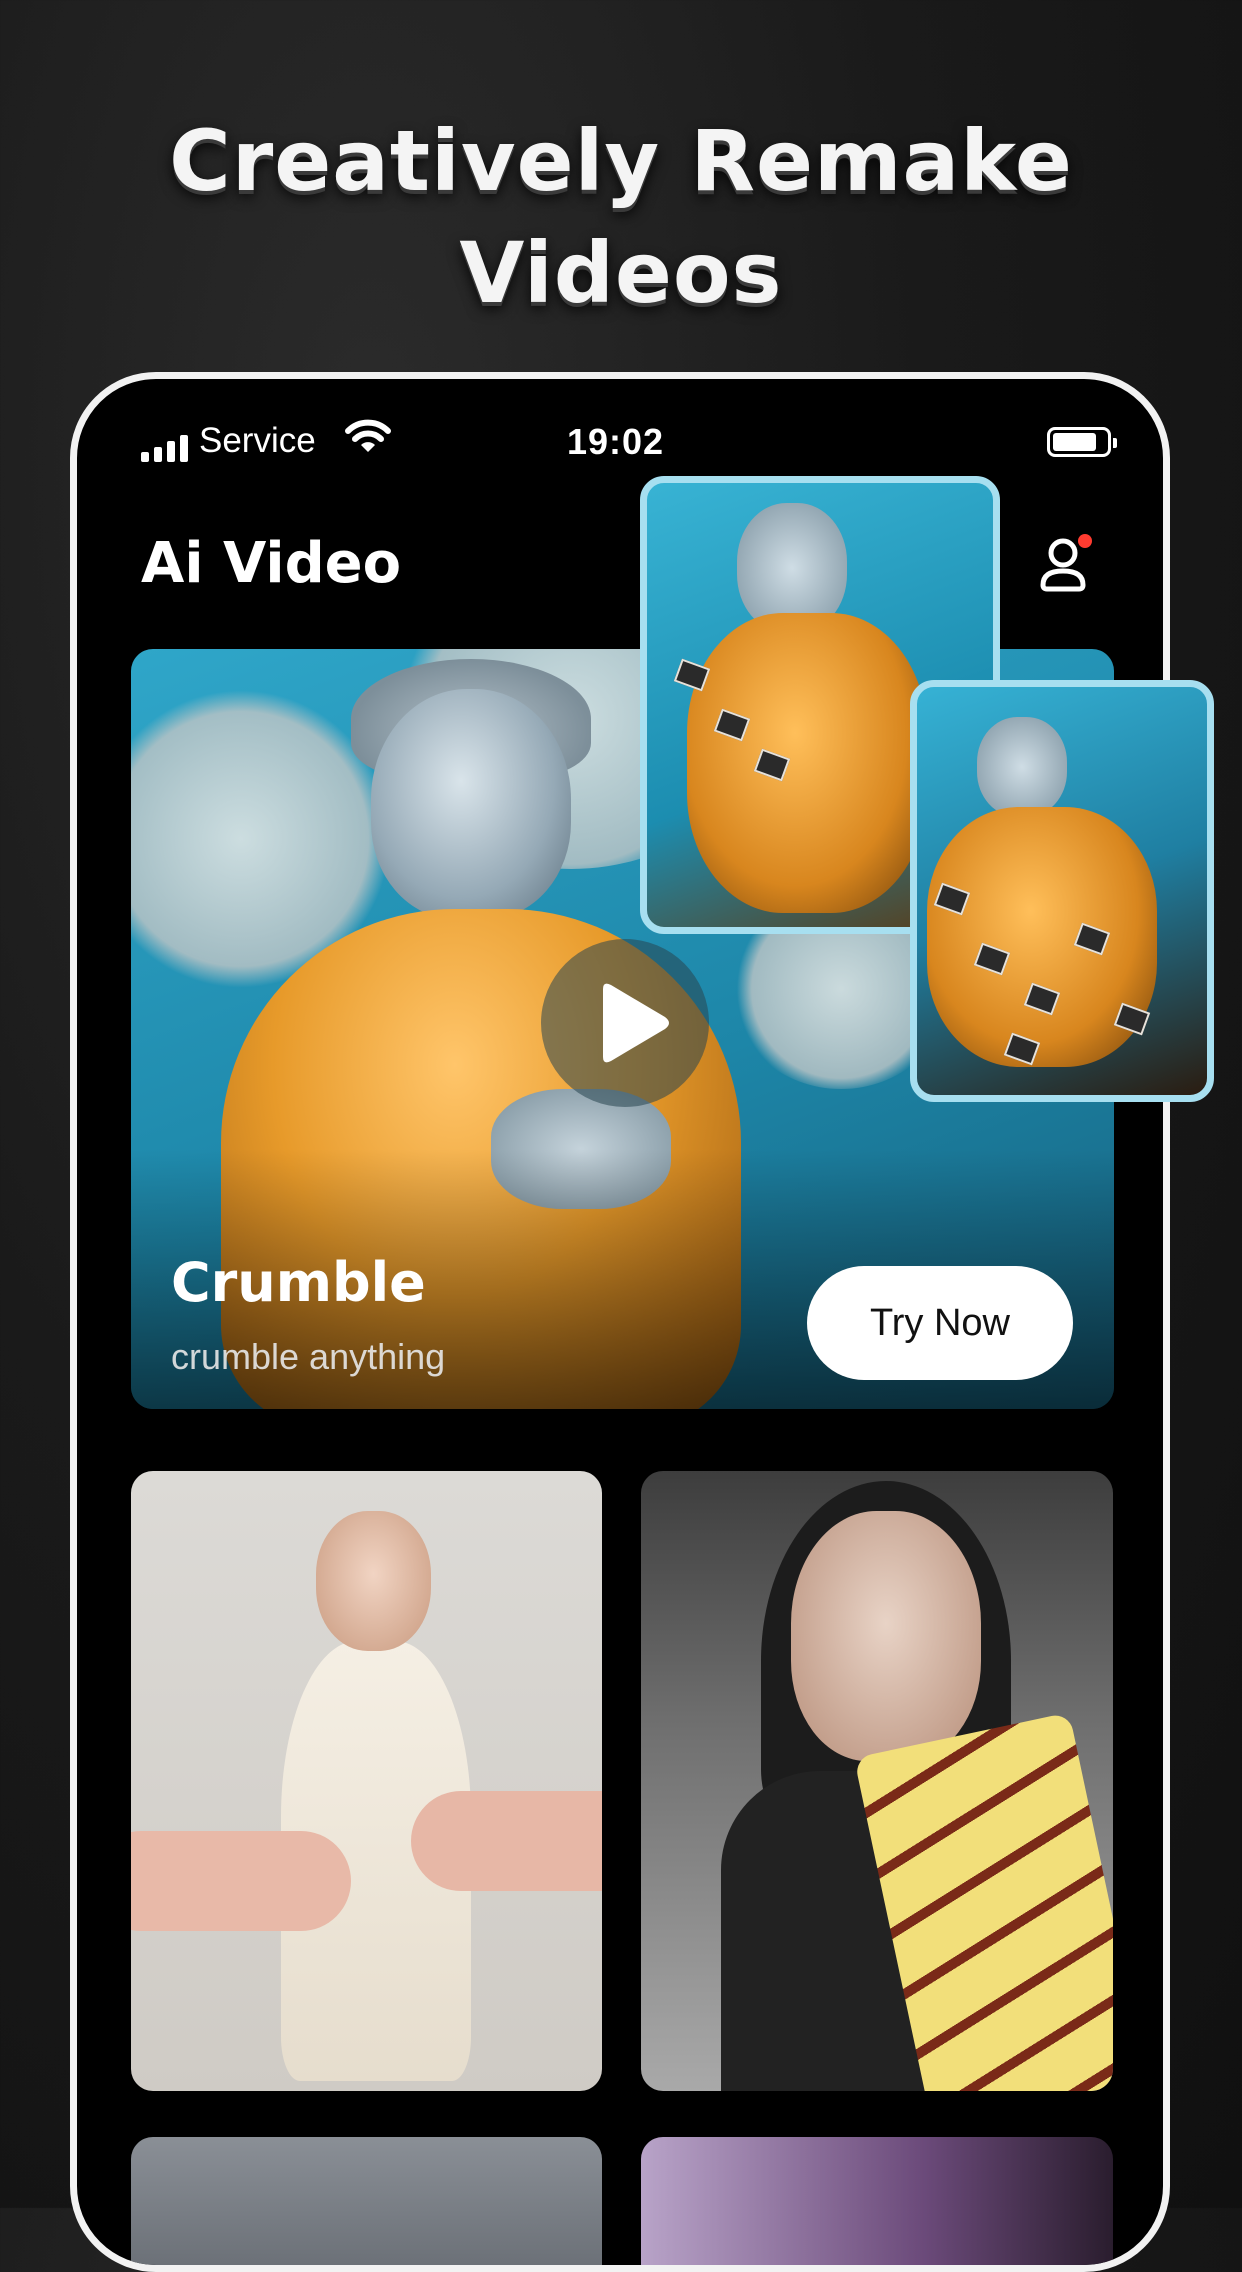 This screenshot has height=2272, width=1242. What do you see at coordinates (877, 1781) in the screenshot?
I see `effect-card-cake` at bounding box center [877, 1781].